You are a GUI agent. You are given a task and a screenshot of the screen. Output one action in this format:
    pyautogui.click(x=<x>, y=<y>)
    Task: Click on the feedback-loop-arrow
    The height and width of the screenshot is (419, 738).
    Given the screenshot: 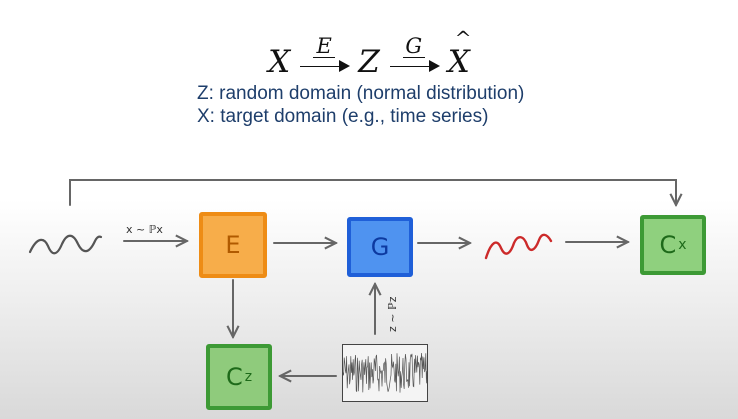 What is the action you would take?
    pyautogui.click(x=372, y=192)
    